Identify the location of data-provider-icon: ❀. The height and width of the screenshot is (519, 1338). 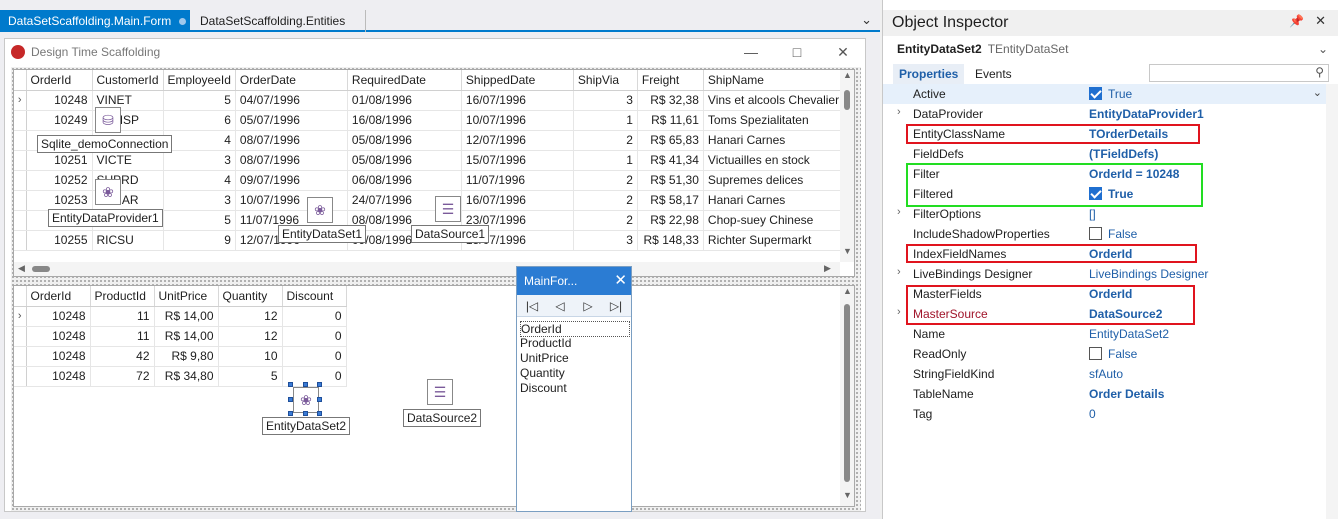
(108, 192).